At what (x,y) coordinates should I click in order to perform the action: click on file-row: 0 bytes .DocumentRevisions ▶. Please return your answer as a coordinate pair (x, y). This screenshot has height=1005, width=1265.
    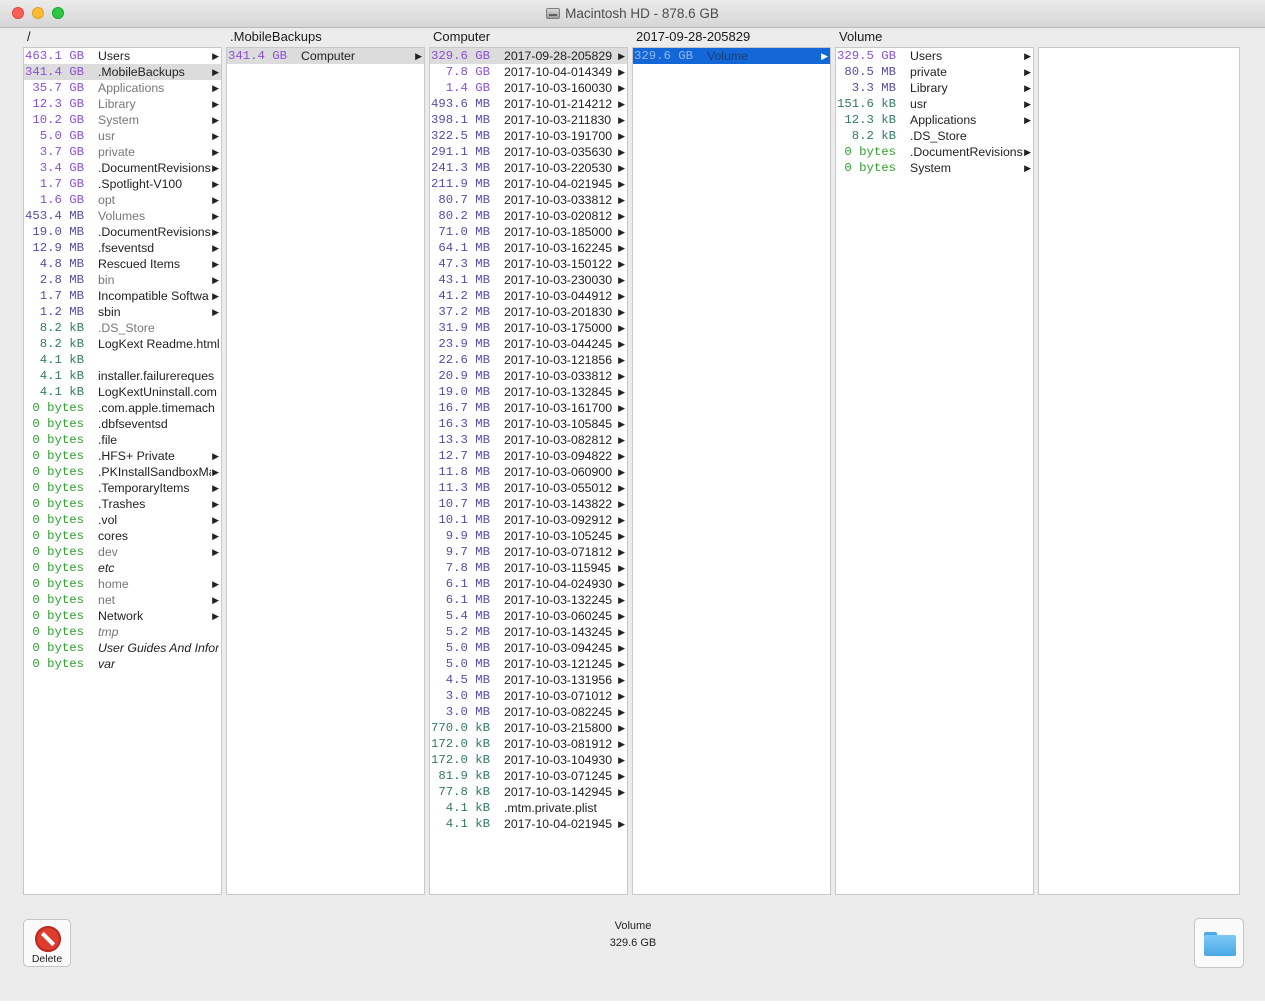
    Looking at the image, I should click on (934, 152).